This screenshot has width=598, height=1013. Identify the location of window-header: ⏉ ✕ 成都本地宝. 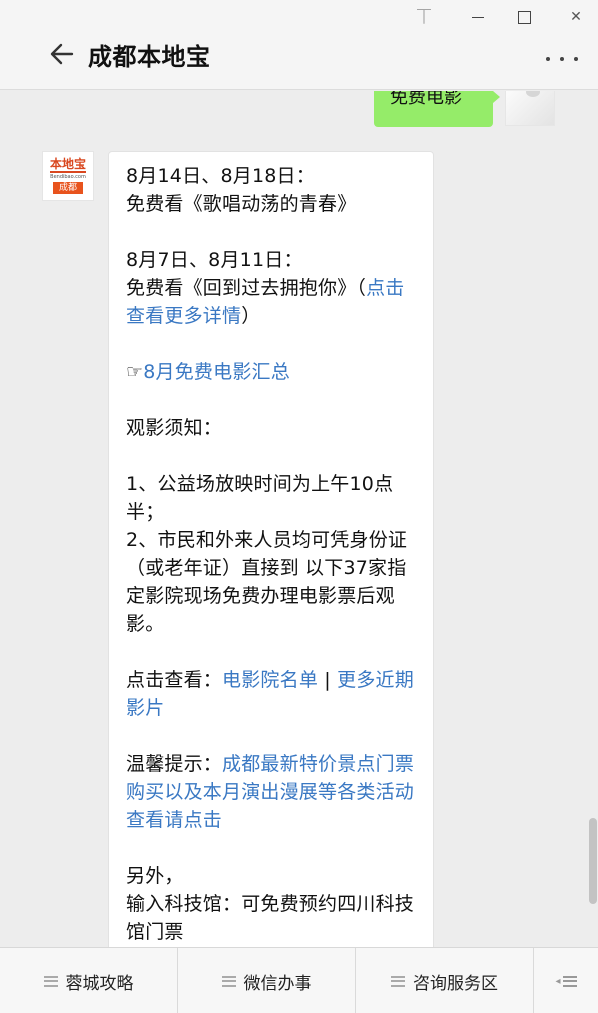
(299, 45).